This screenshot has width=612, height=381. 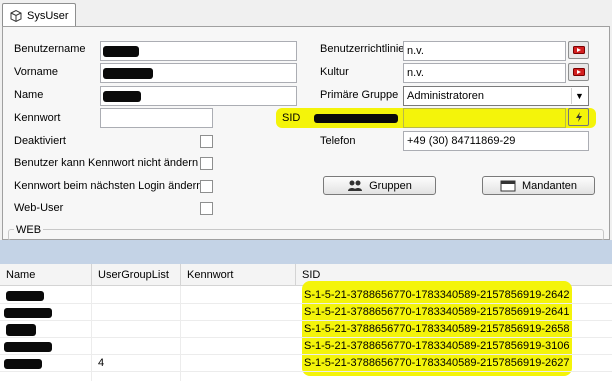 What do you see at coordinates (579, 96) in the screenshot?
I see `chevron-down-icon: ▼` at bounding box center [579, 96].